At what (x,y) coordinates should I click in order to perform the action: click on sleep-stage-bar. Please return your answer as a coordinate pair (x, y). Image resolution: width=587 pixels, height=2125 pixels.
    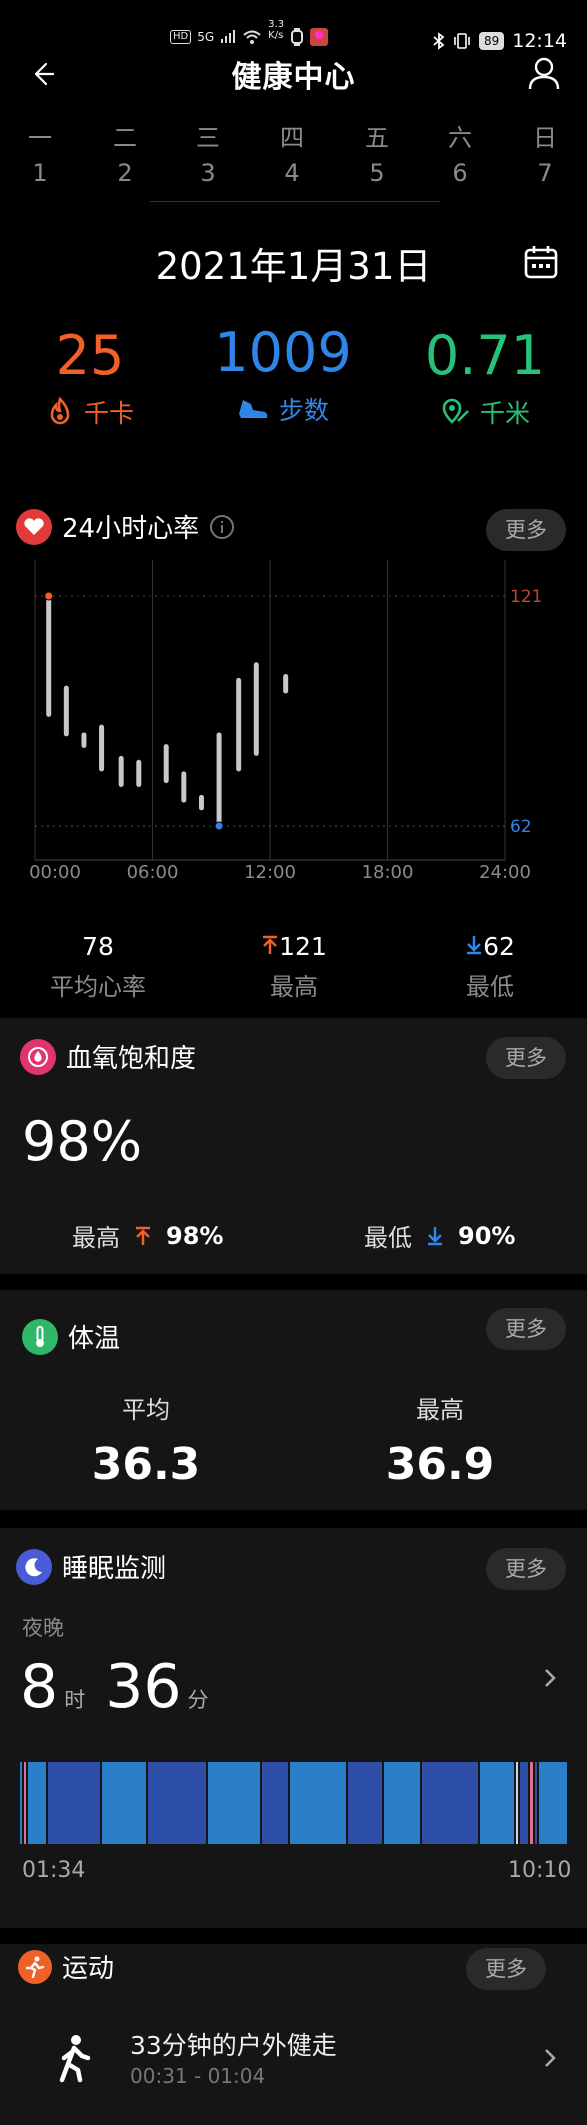
    Looking at the image, I should click on (293, 1803).